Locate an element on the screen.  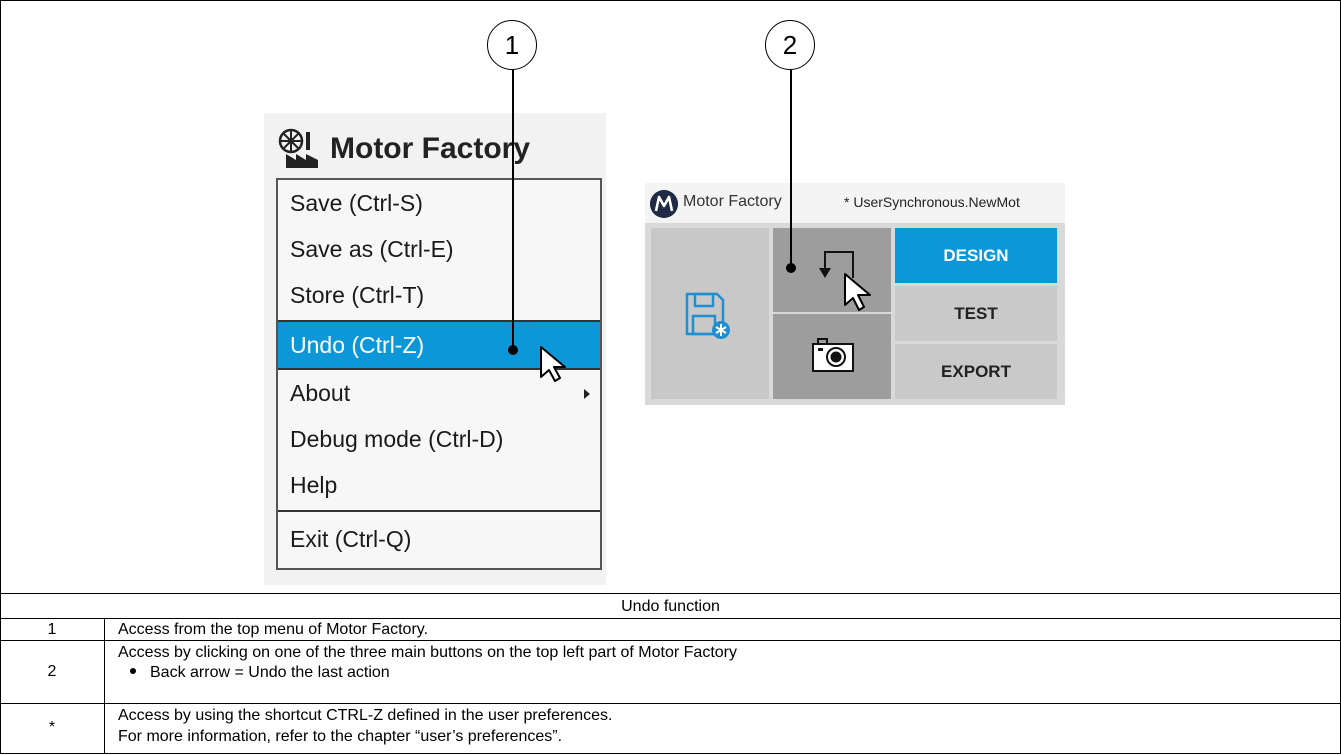
row-2-number: 2 is located at coordinates (52, 671).